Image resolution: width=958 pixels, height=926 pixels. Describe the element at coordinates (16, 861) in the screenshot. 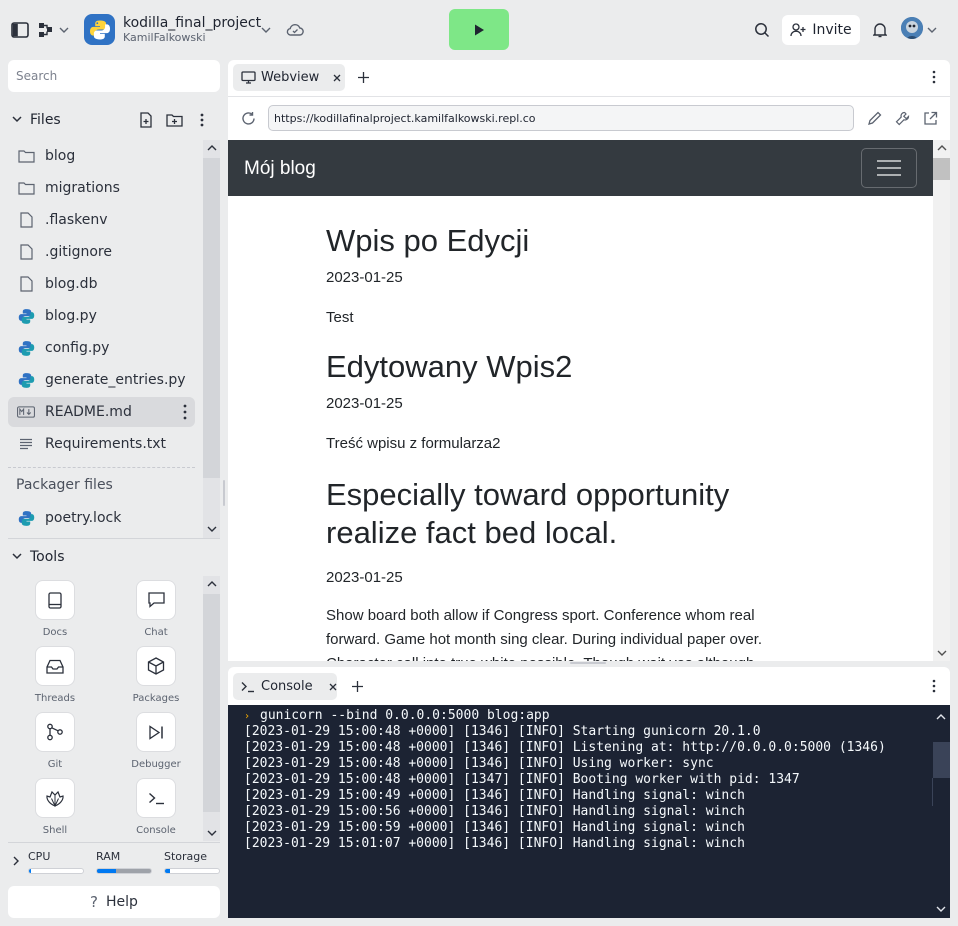

I see `chevron-right-icon` at that location.